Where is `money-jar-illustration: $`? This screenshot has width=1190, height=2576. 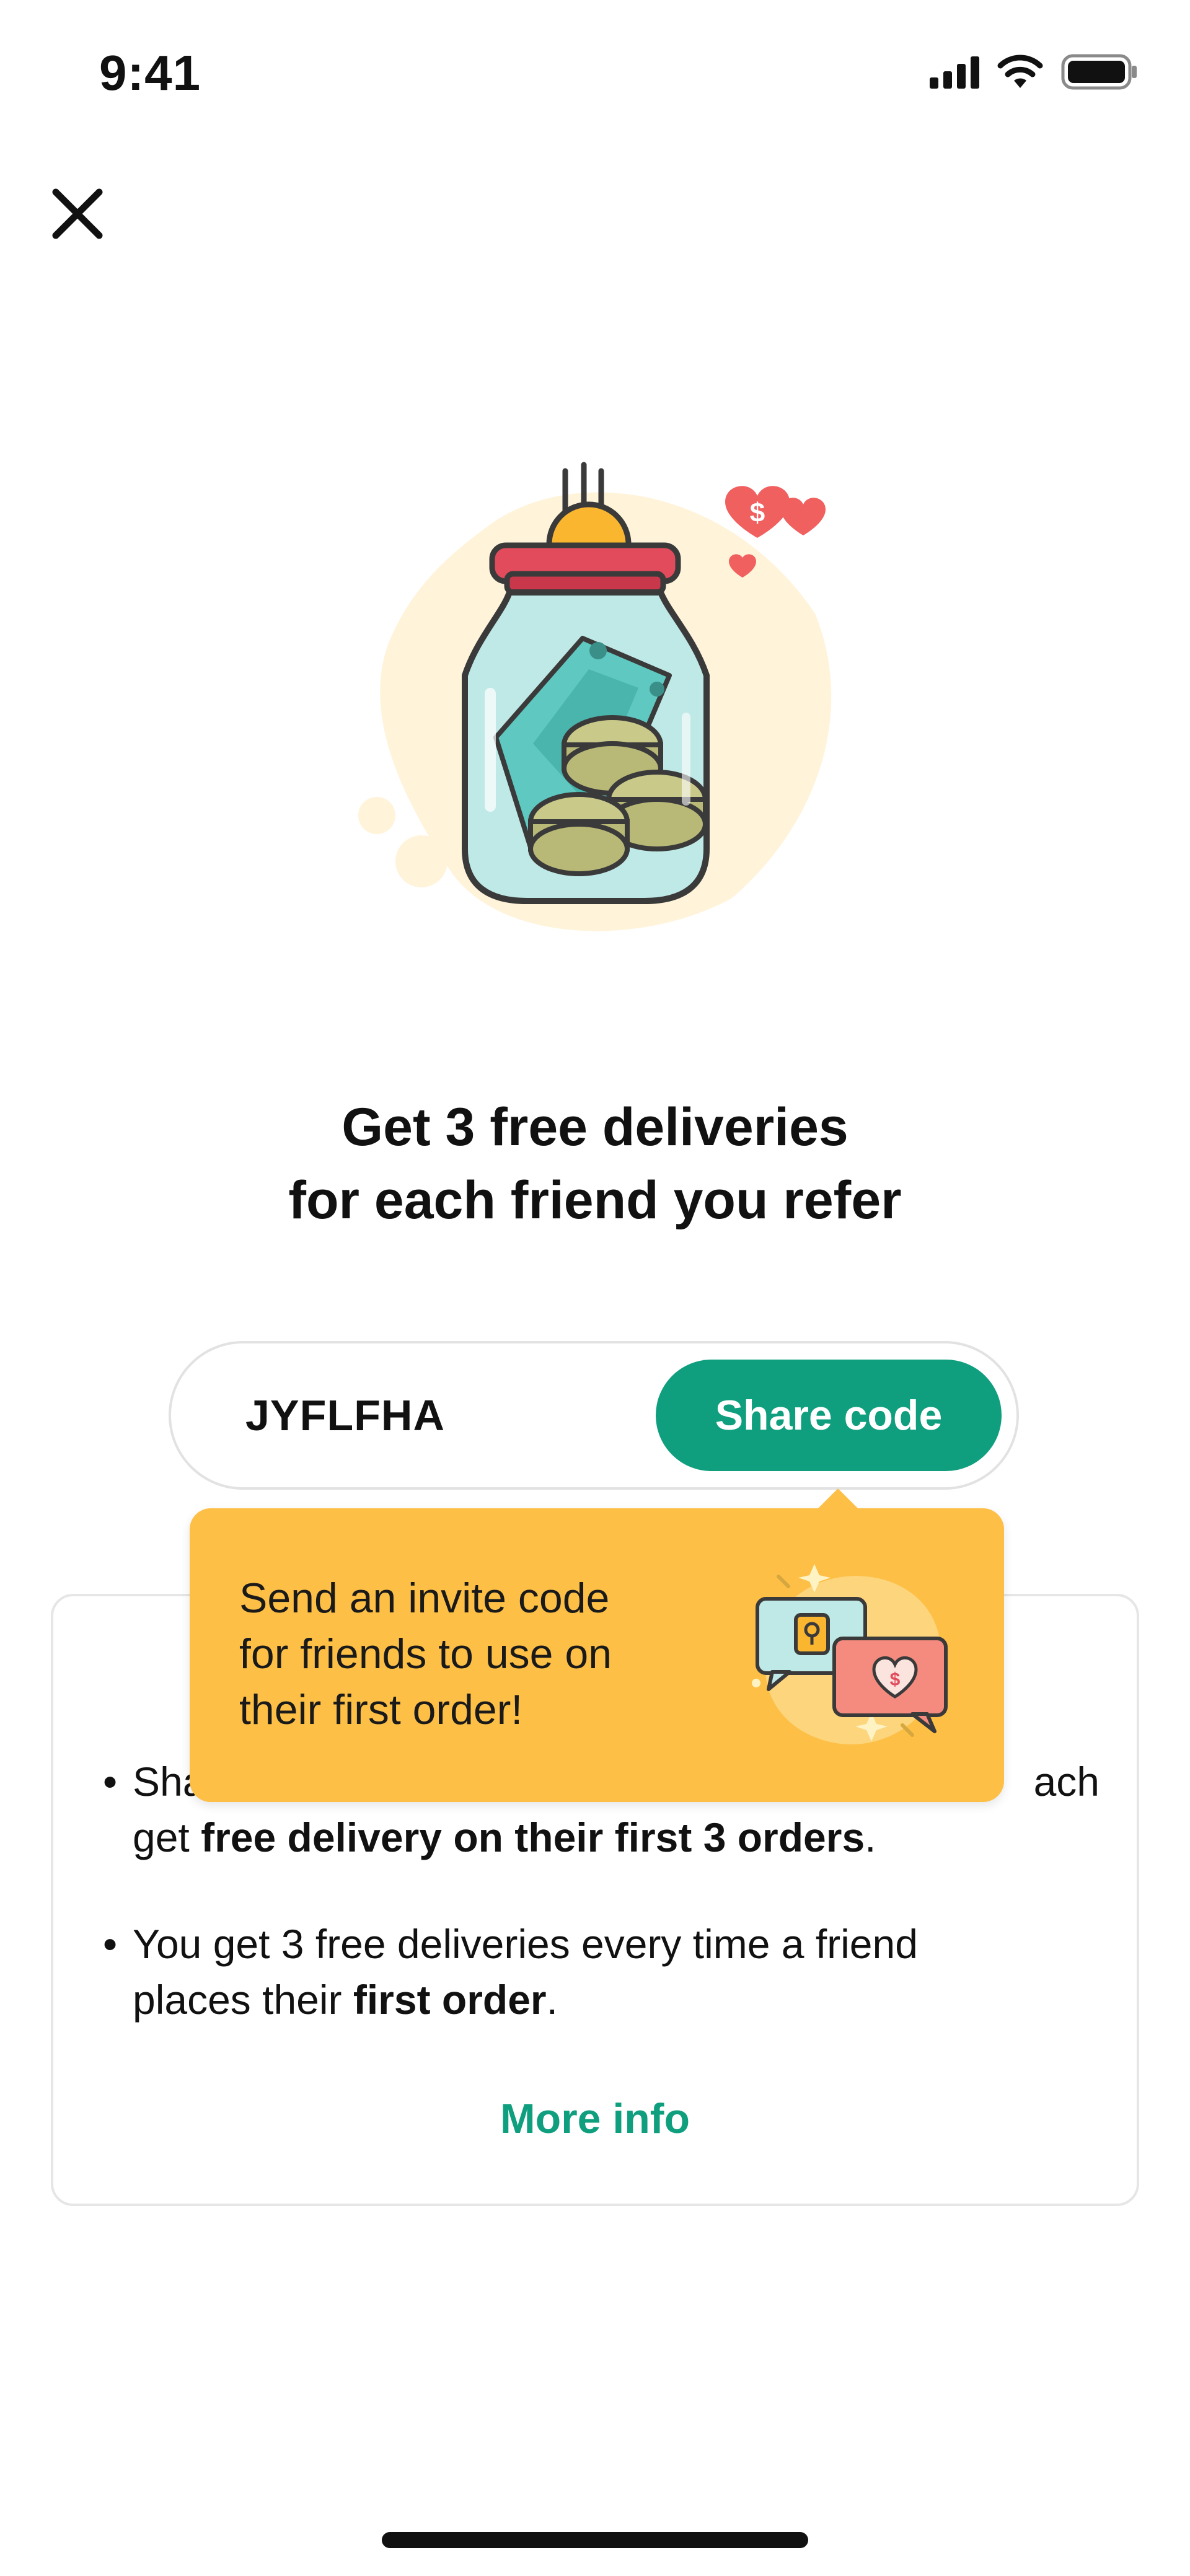
money-jar-illustration: $ is located at coordinates (595, 700).